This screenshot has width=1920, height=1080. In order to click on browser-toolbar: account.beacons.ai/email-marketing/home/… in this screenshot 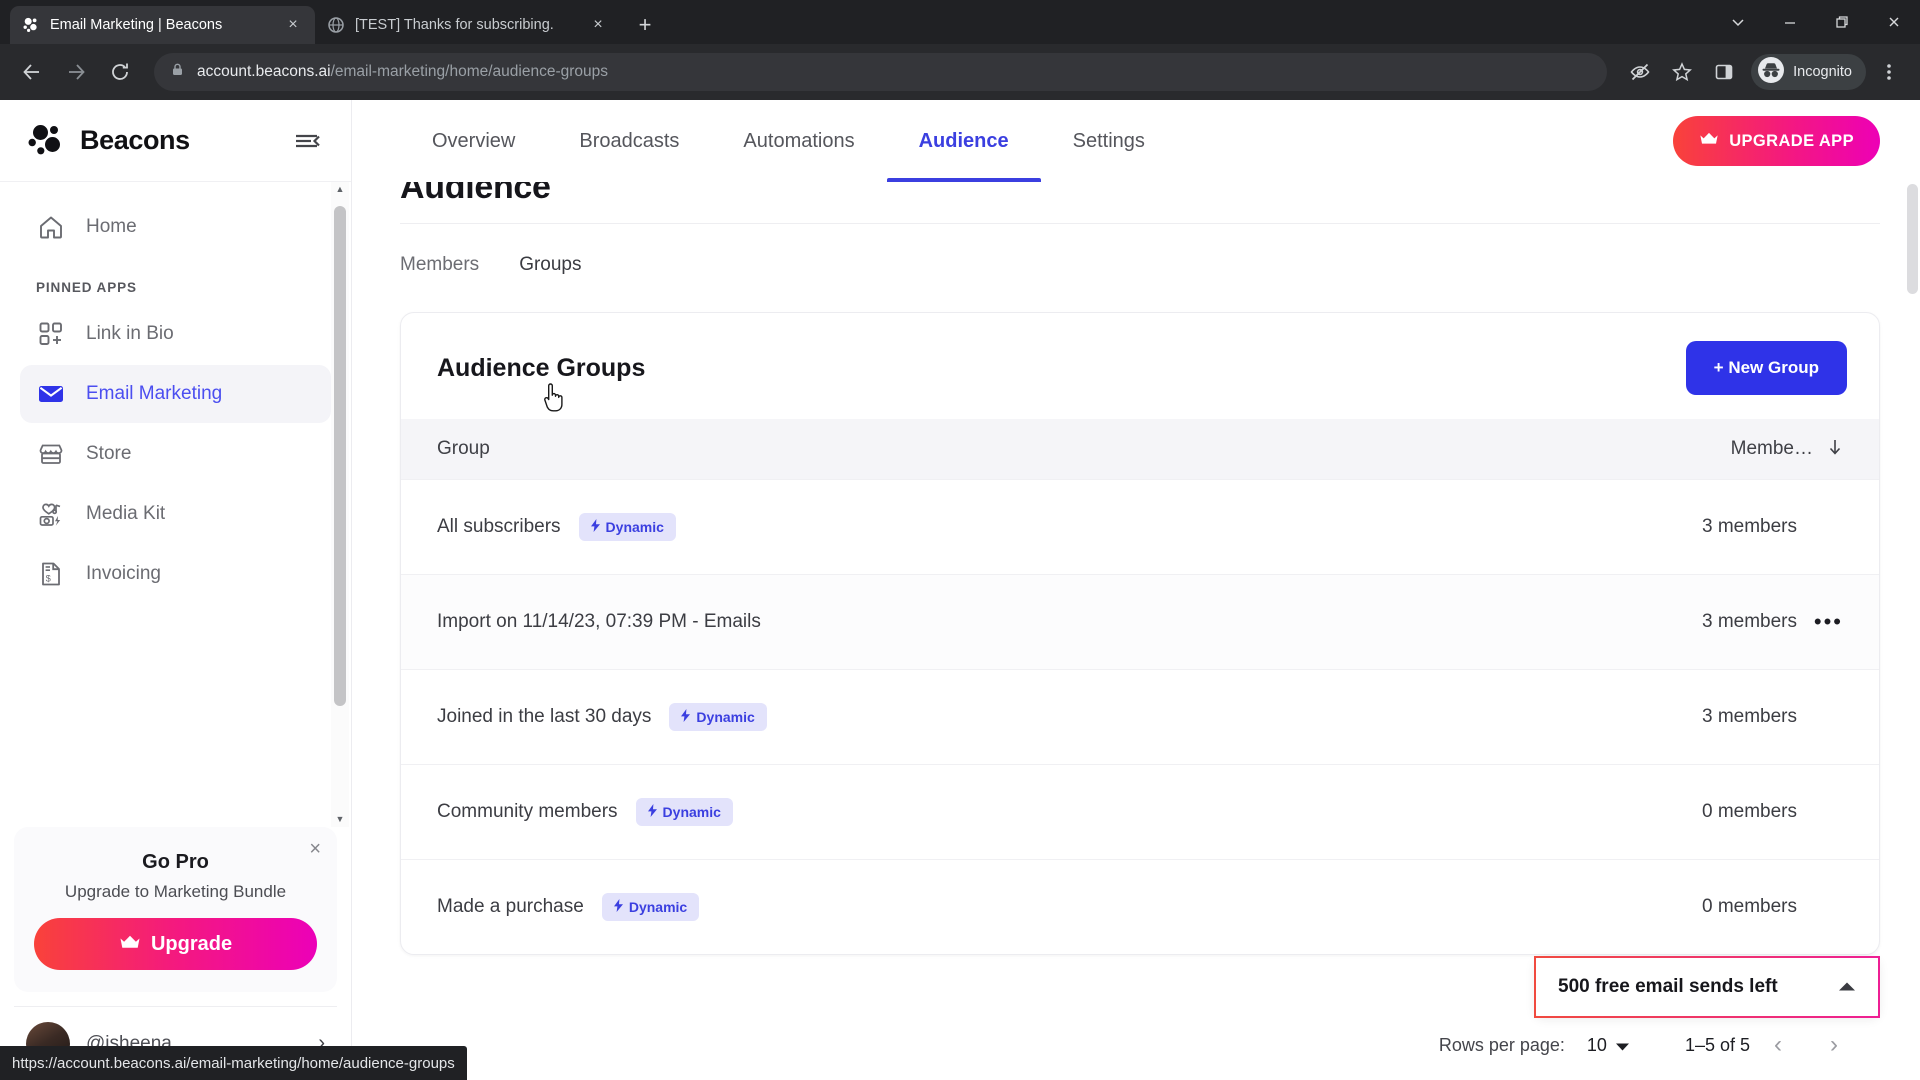, I will do `click(960, 72)`.